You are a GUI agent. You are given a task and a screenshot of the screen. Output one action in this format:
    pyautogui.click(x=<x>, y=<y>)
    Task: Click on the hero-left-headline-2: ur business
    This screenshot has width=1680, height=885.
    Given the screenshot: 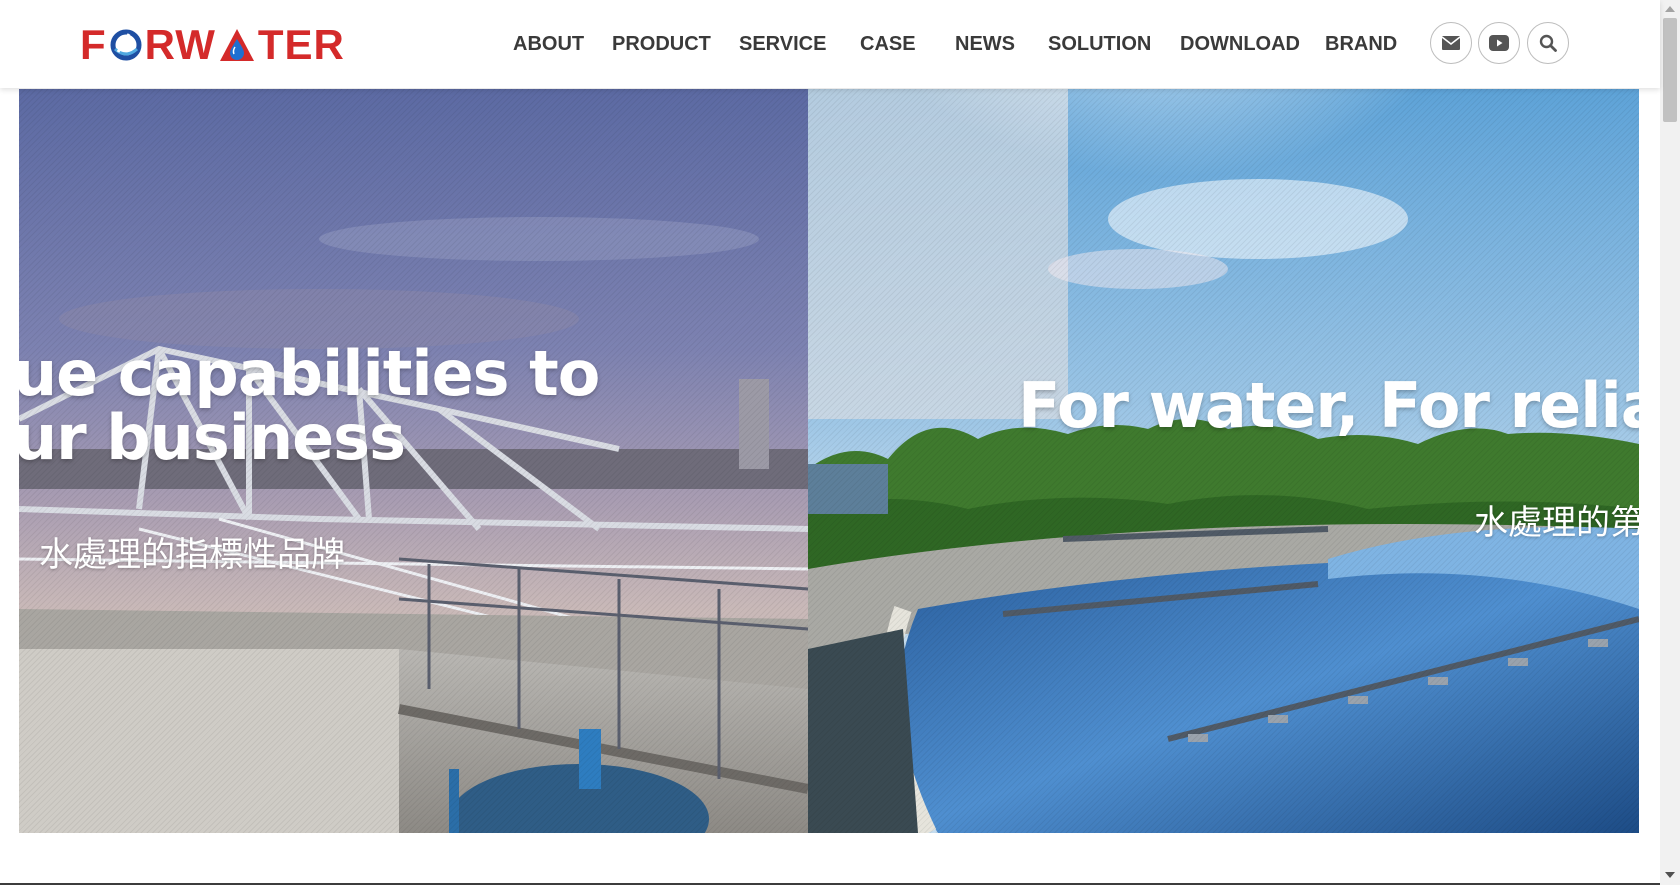 What is the action you would take?
    pyautogui.click(x=212, y=437)
    